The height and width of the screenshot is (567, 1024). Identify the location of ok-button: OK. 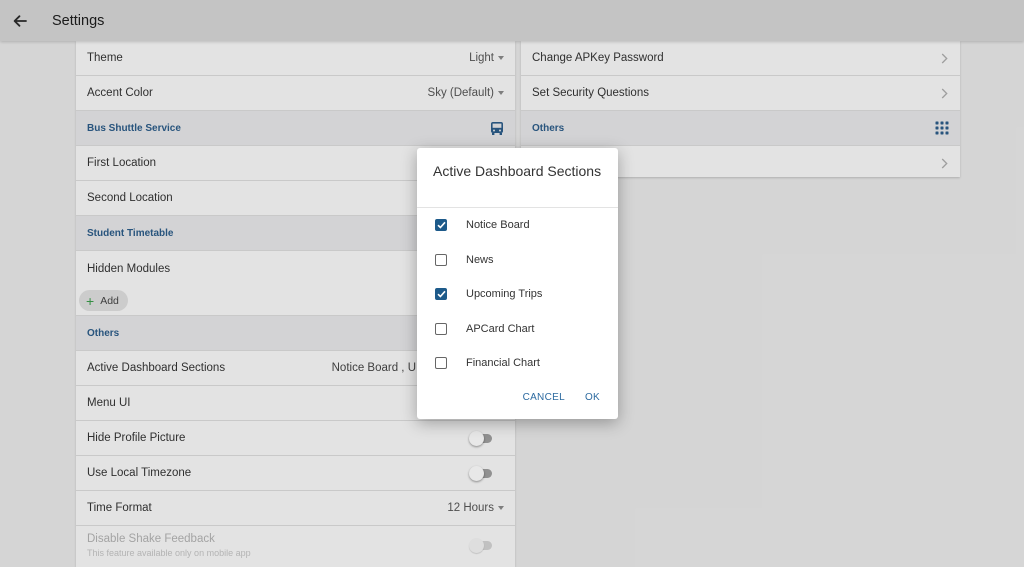
(592, 397).